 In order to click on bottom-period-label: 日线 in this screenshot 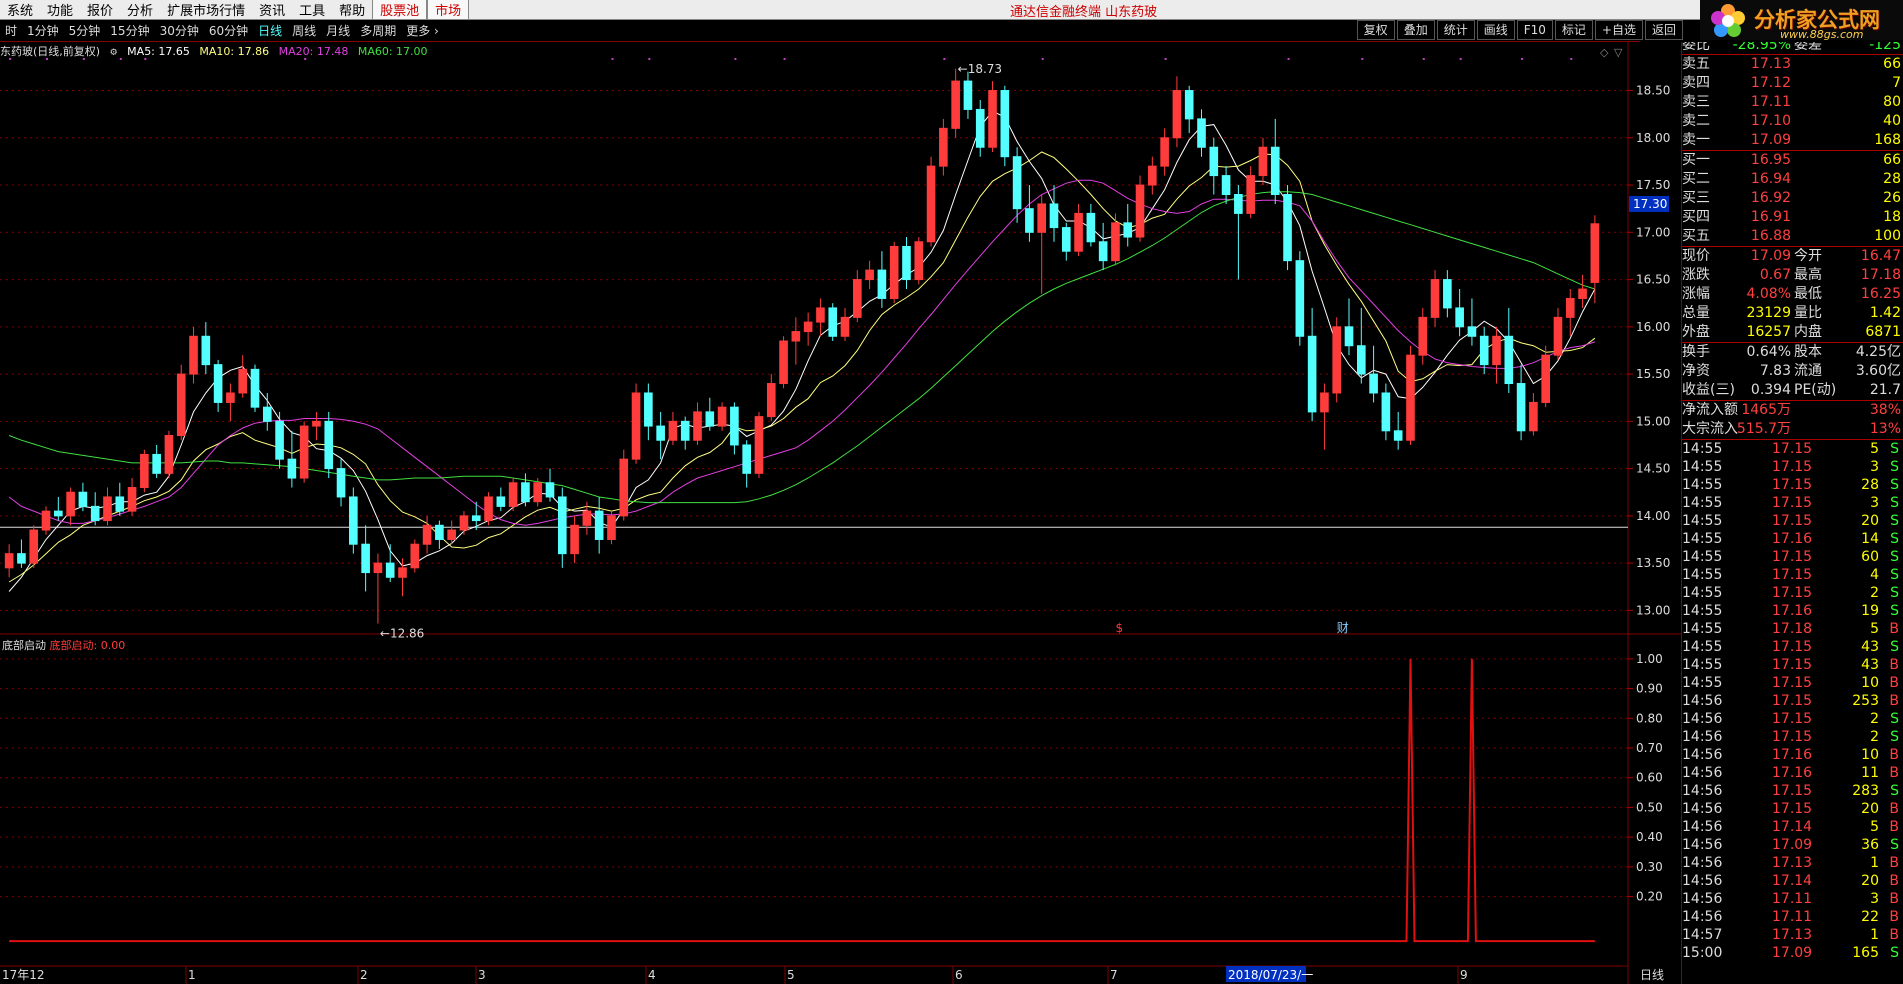, I will do `click(1652, 975)`.